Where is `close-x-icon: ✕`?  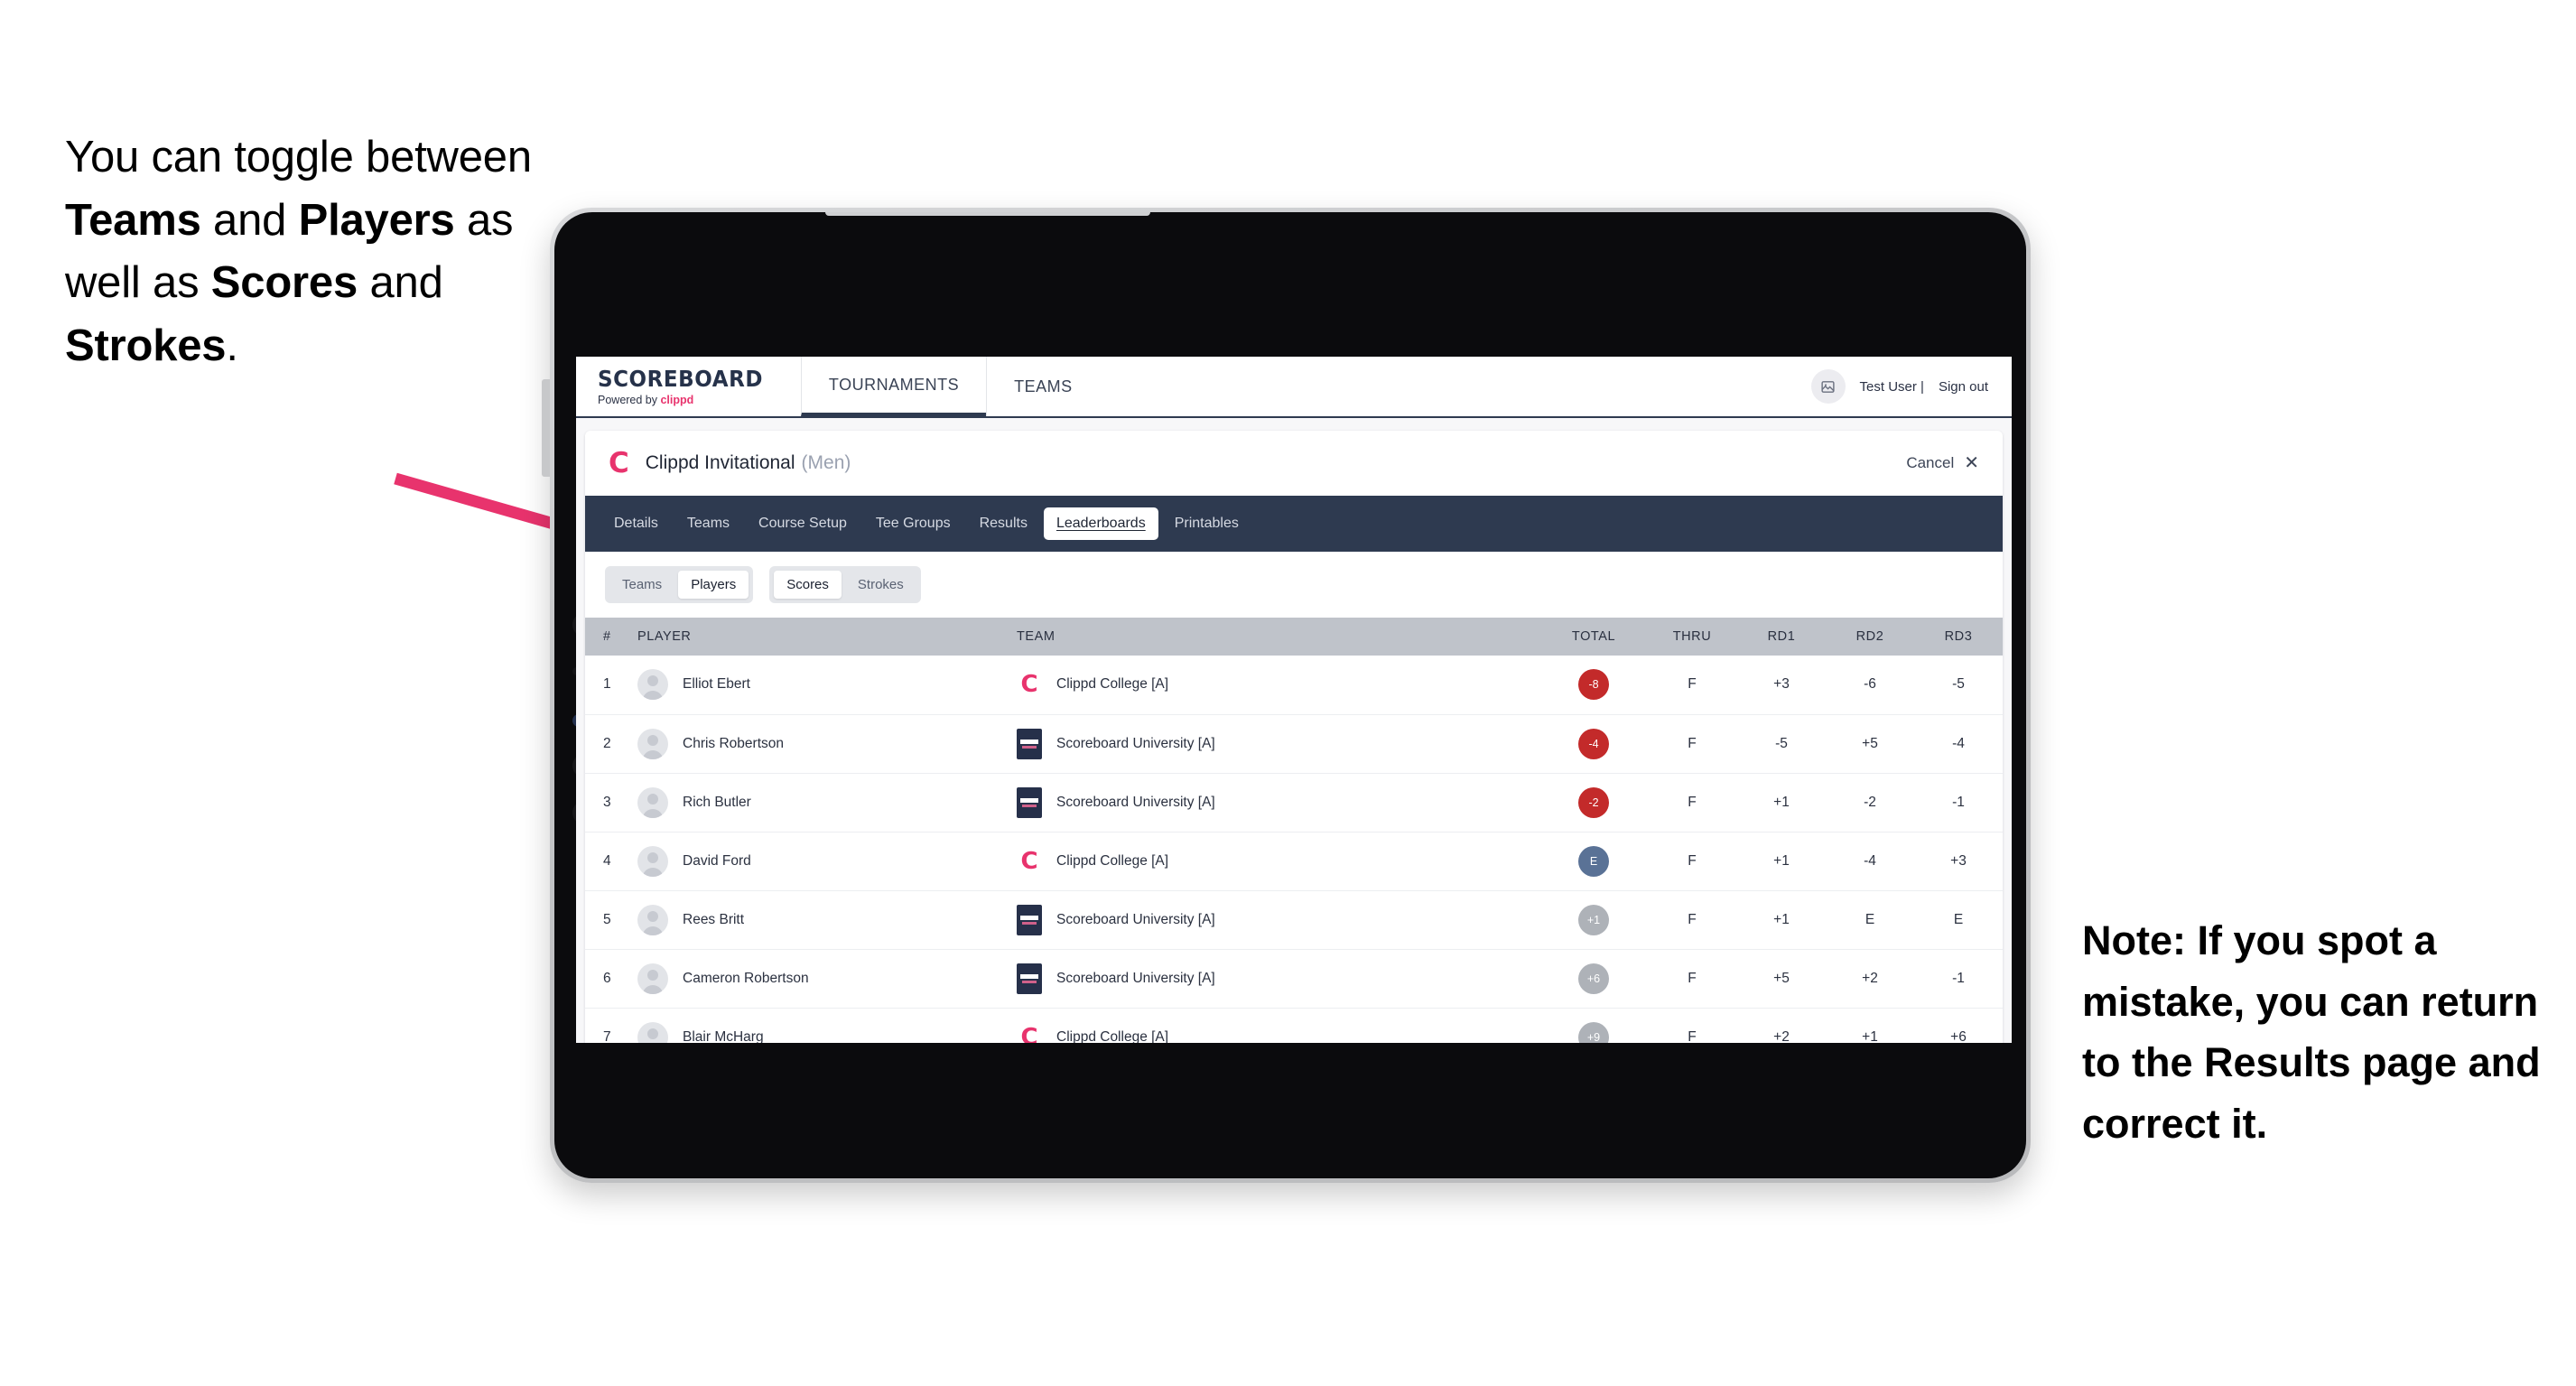 close-x-icon: ✕ is located at coordinates (1971, 463).